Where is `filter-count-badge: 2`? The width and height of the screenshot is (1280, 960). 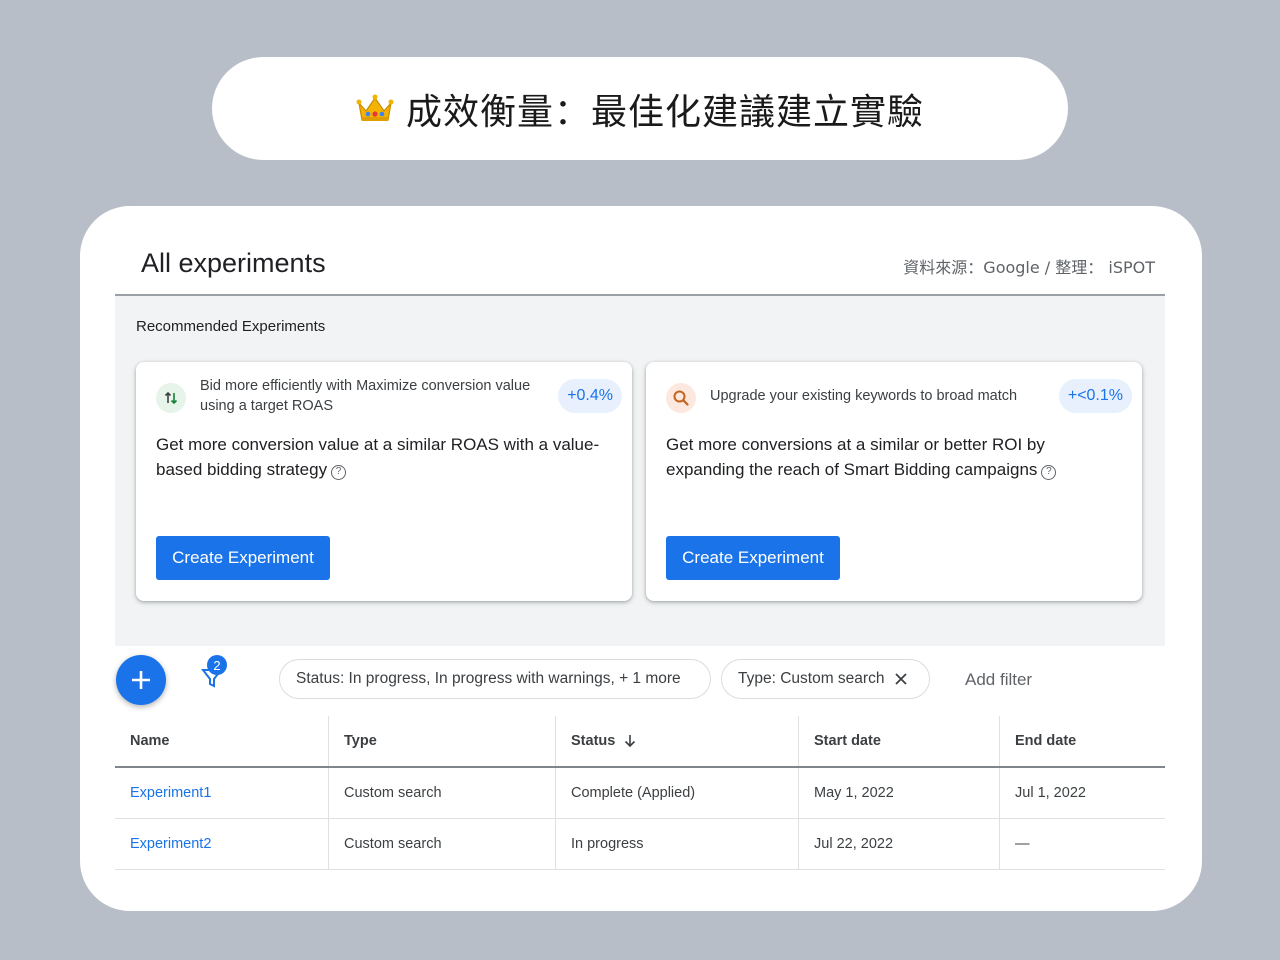
filter-count-badge: 2 is located at coordinates (217, 665).